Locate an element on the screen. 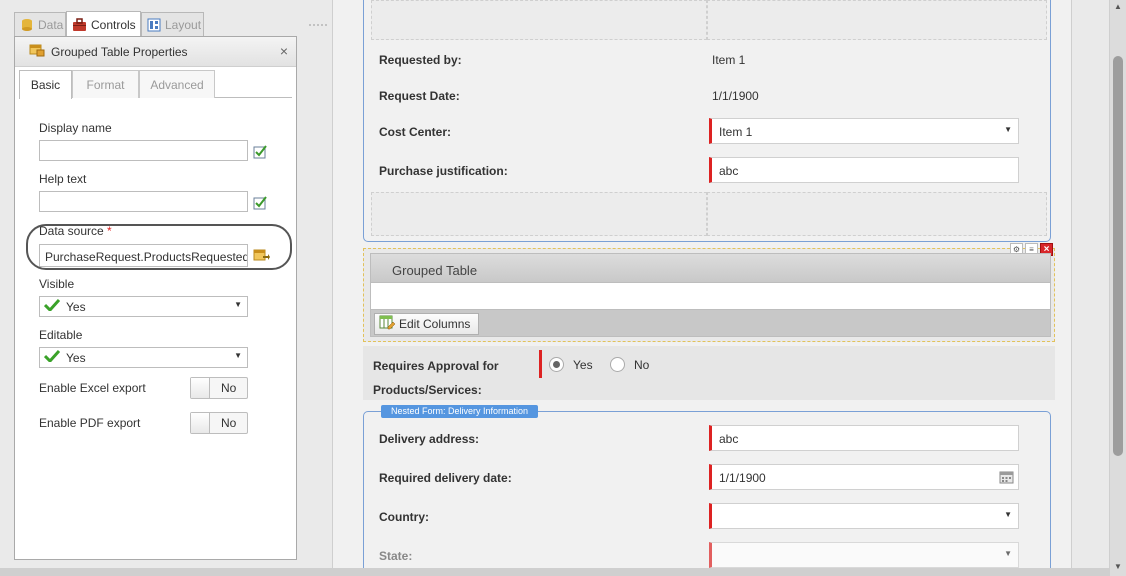 The image size is (1126, 576). data-source-label-text: Data source is located at coordinates (71, 231).